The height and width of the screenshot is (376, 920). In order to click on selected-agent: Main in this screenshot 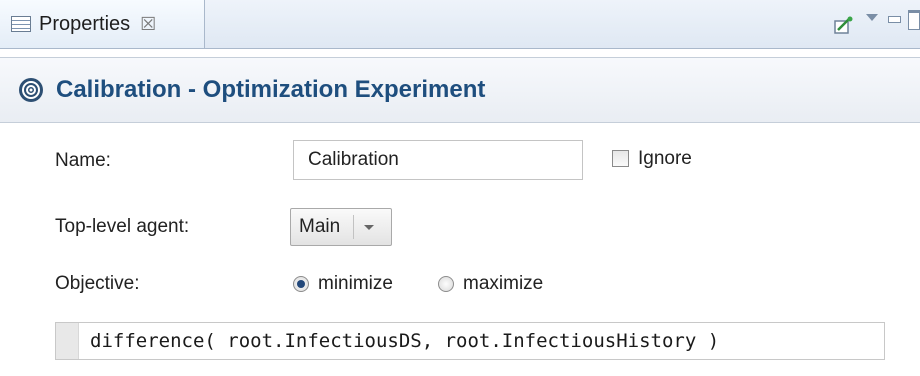, I will do `click(320, 226)`.